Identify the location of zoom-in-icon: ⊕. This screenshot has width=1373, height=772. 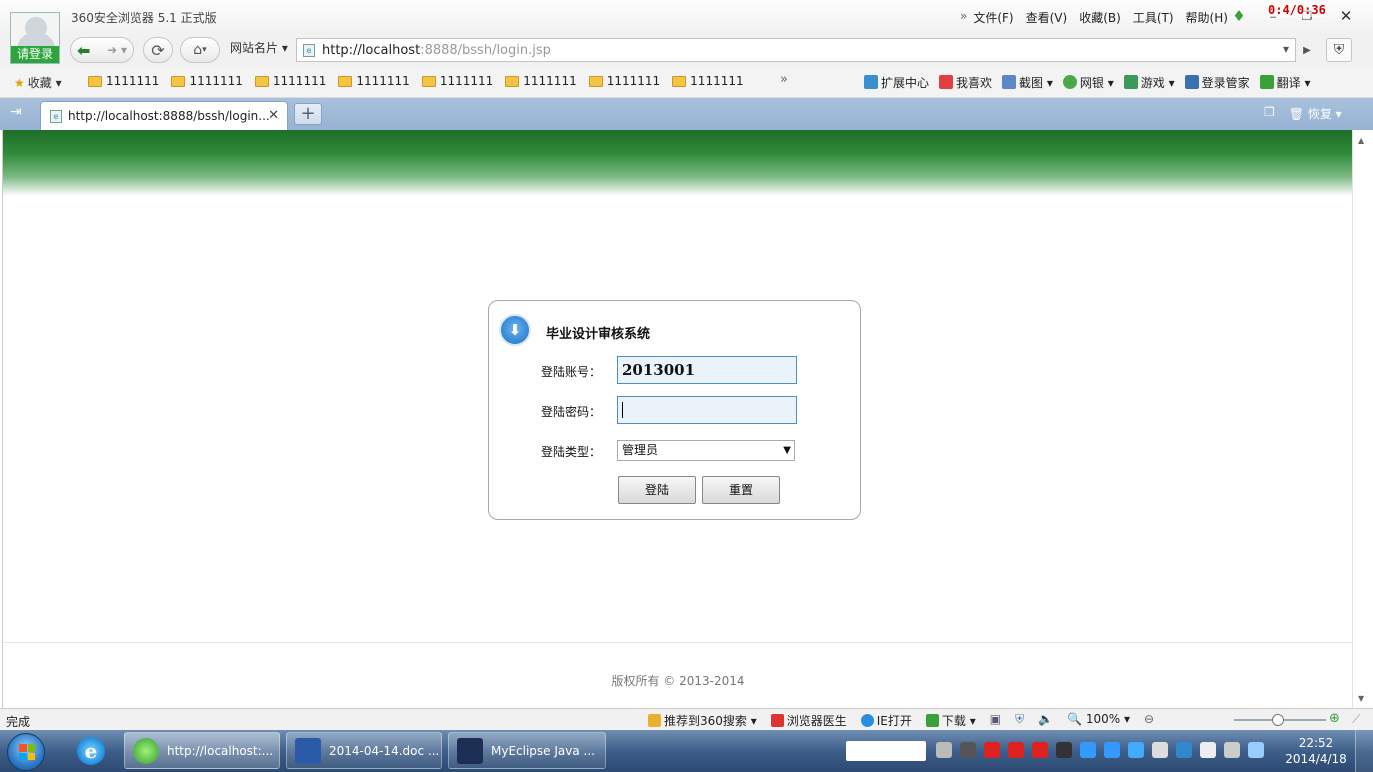
(1334, 718).